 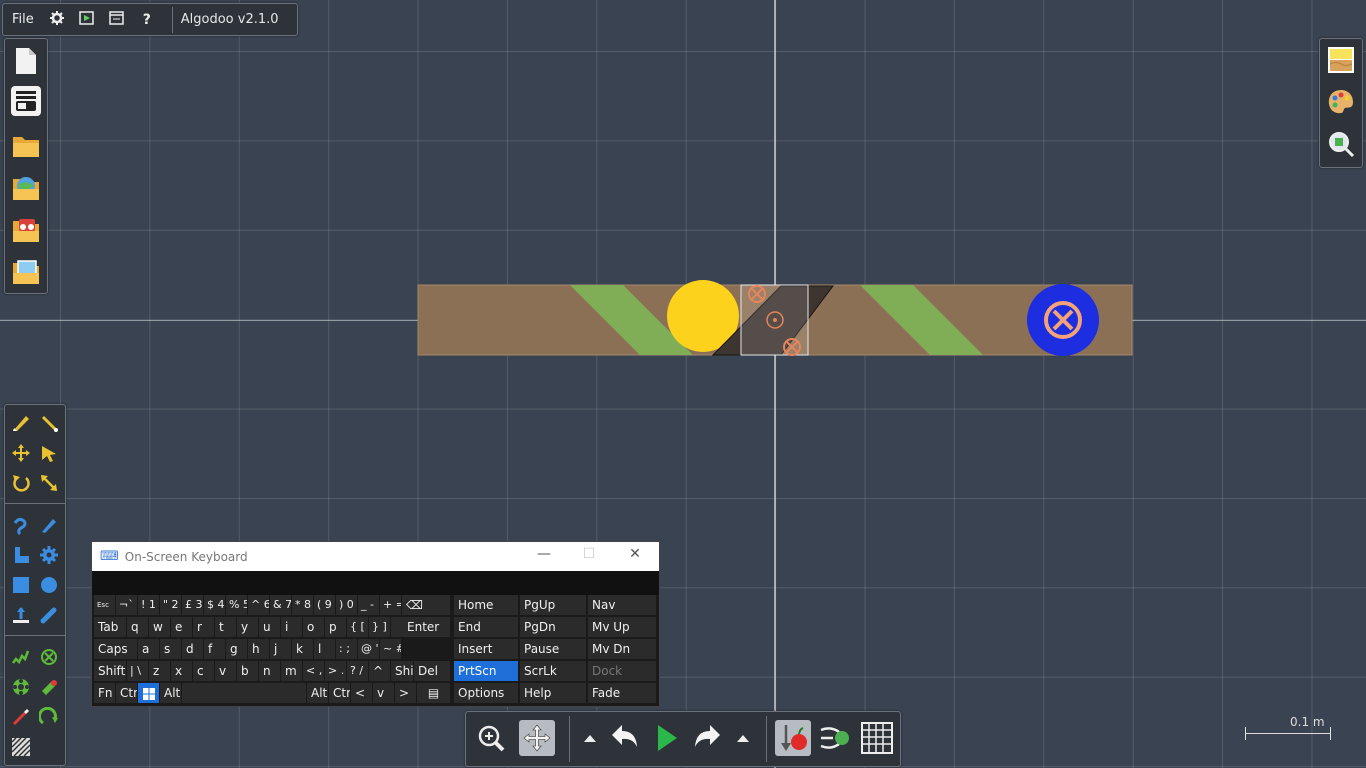 What do you see at coordinates (21, 483) in the screenshot?
I see `rotate-tool-icon` at bounding box center [21, 483].